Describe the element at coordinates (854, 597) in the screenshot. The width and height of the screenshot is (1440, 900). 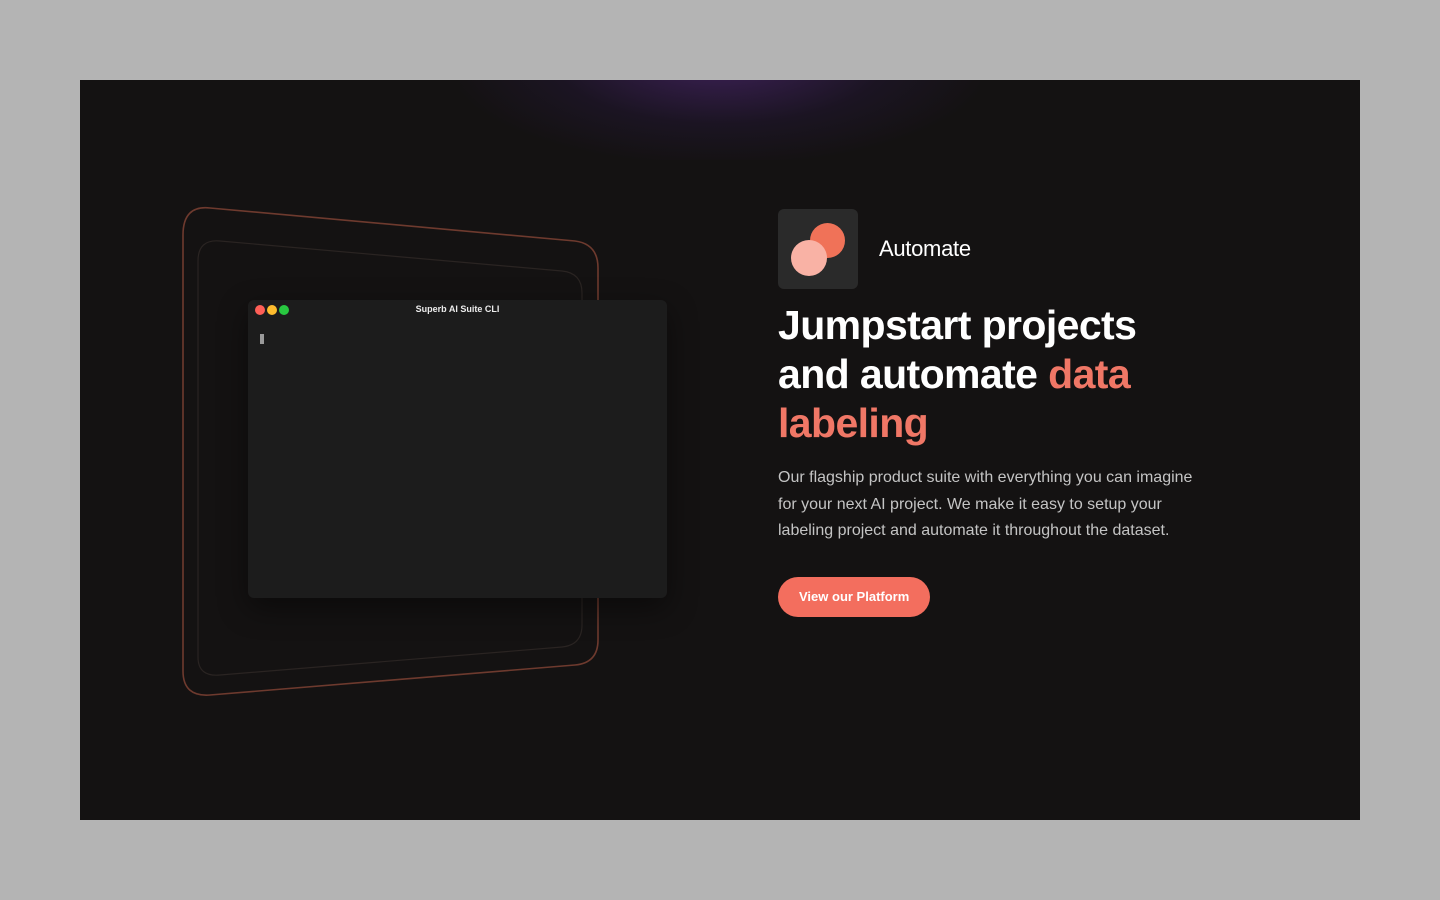
I see `view-platform-button: View our Platform` at that location.